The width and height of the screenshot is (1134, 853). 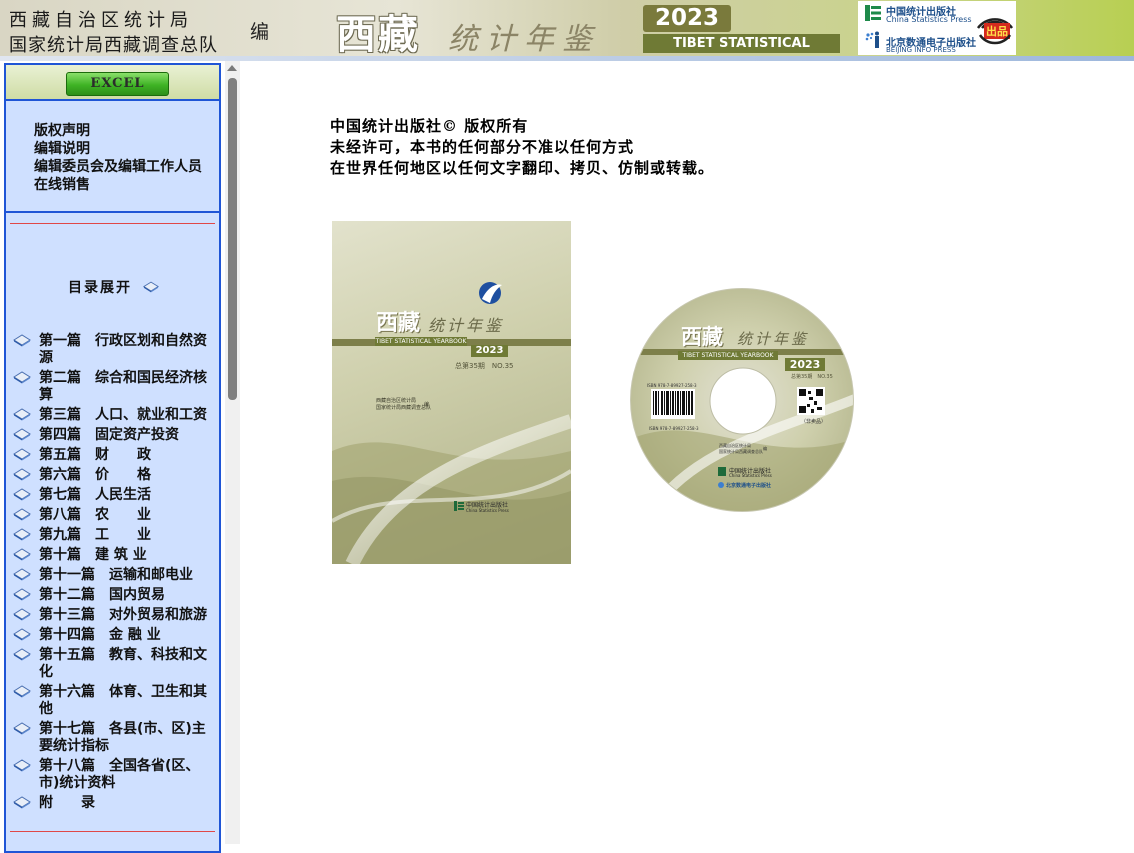 What do you see at coordinates (95, 515) in the screenshot?
I see `toc-item-label: 第八篇 农 业` at bounding box center [95, 515].